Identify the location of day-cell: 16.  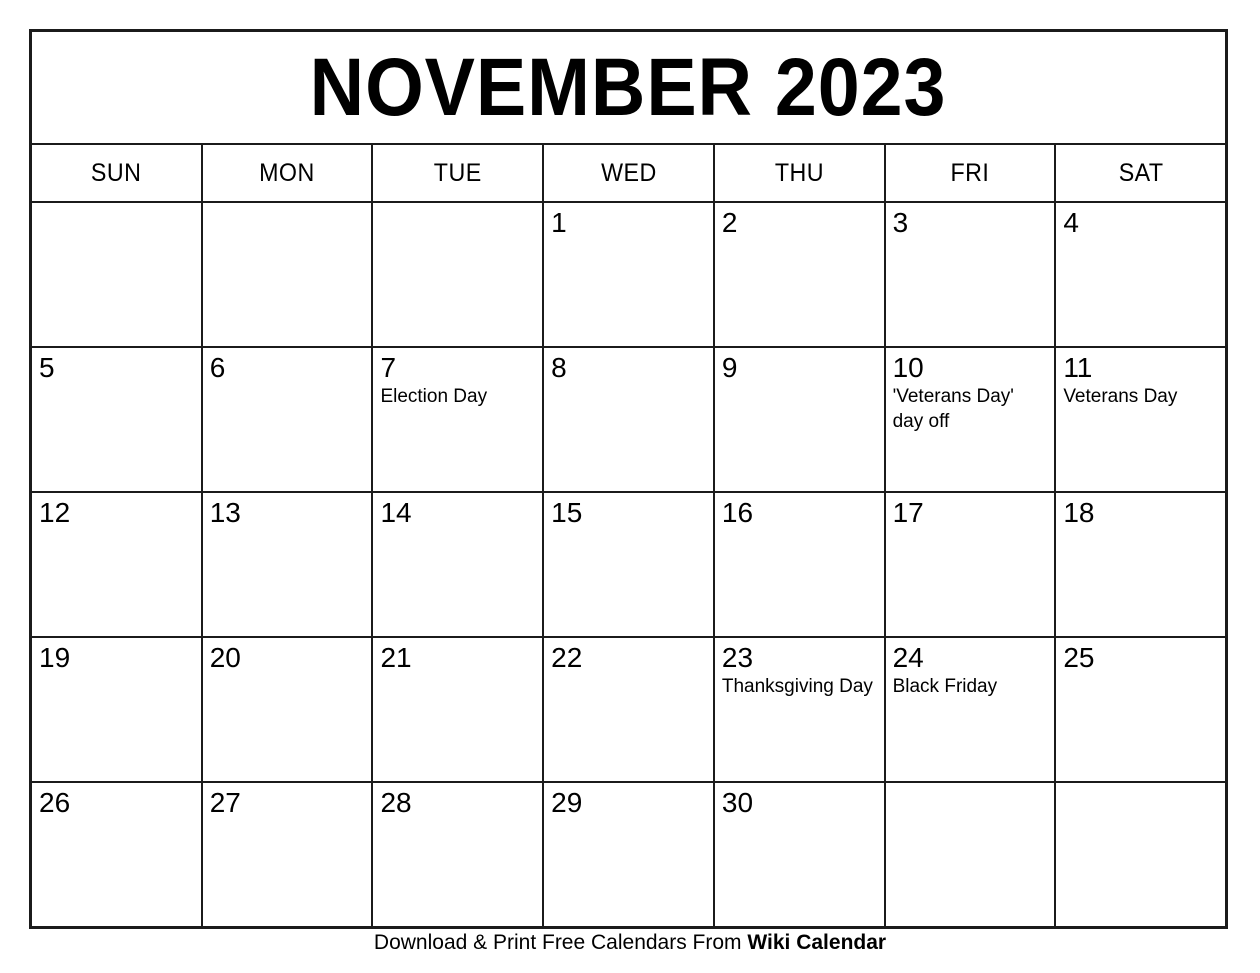
(800, 564).